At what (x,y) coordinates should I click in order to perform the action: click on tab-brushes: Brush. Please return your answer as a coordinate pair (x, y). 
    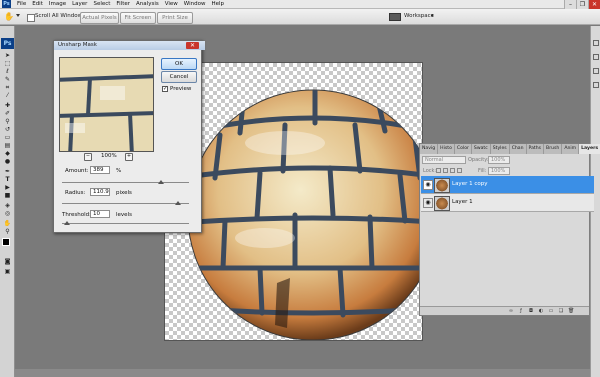
    Looking at the image, I should click on (553, 149).